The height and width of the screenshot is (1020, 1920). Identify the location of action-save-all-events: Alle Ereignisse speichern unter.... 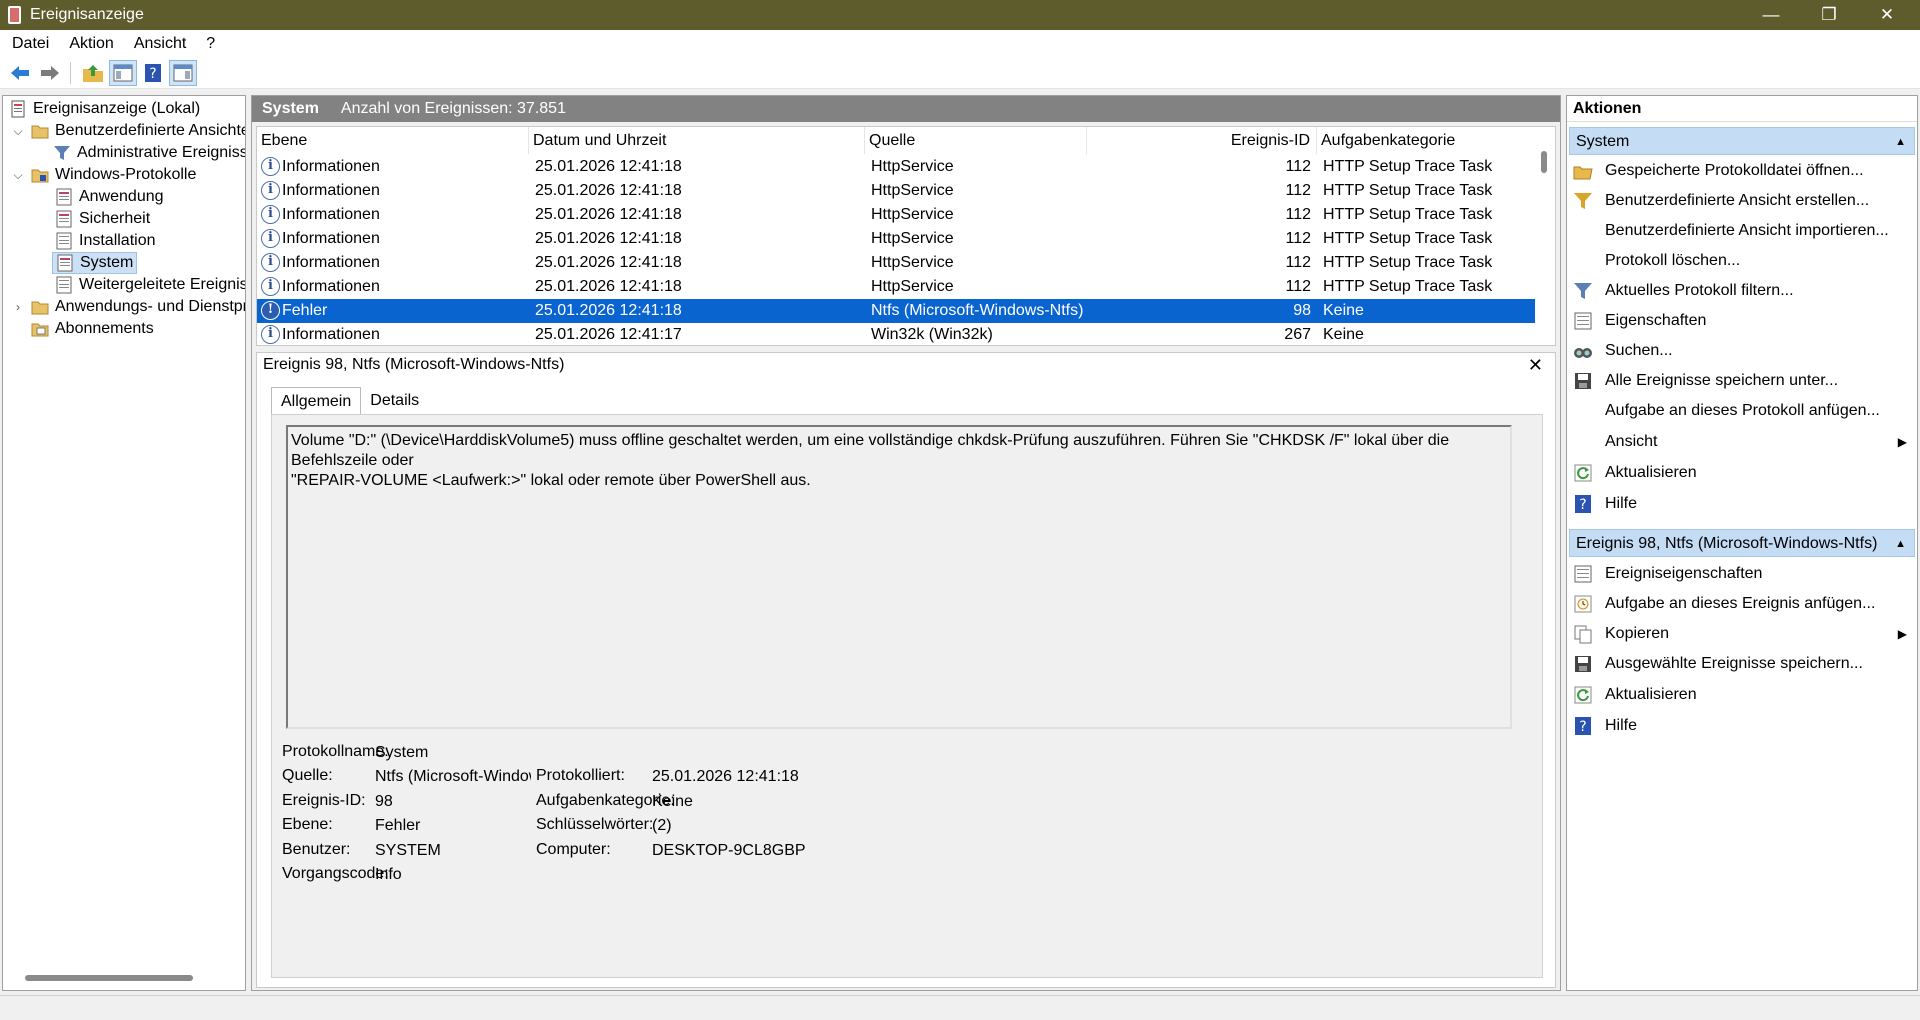
(1742, 381).